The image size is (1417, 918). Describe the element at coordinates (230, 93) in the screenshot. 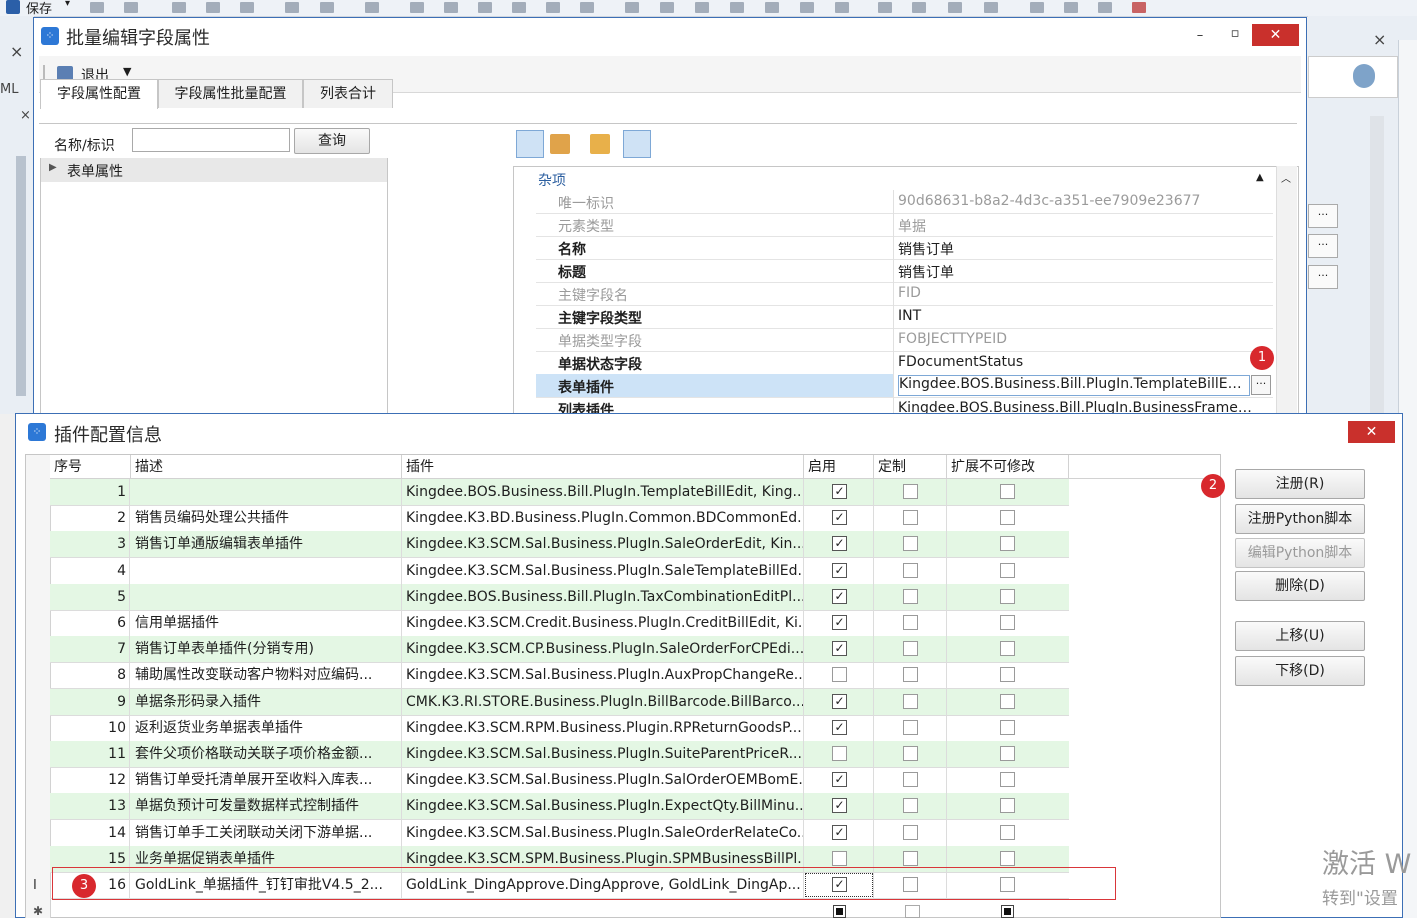

I see `tab-batch-config: 字段属性批量配置` at that location.